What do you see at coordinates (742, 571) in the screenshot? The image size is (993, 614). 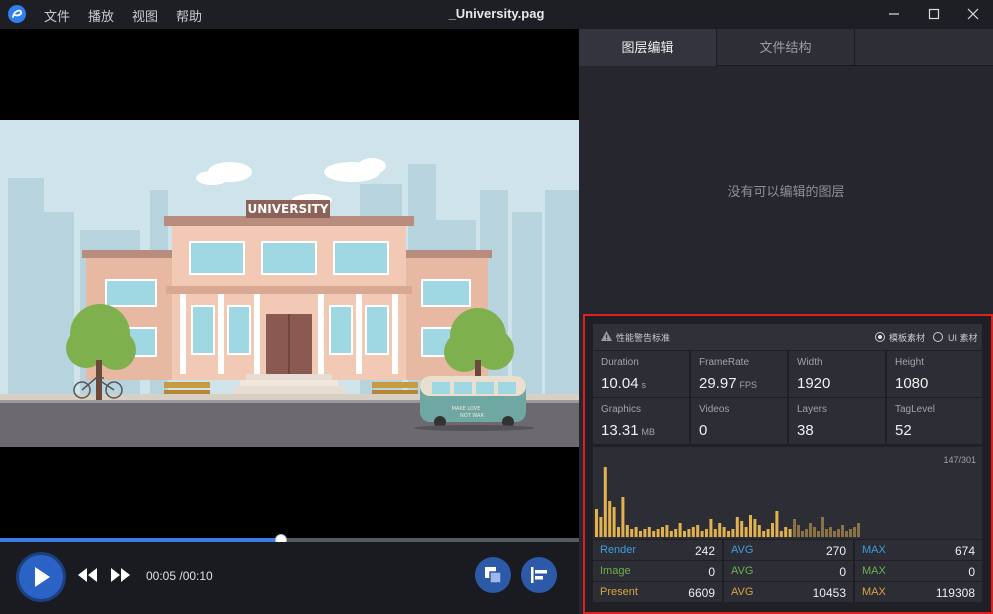 I see `avg-label: AVG` at bounding box center [742, 571].